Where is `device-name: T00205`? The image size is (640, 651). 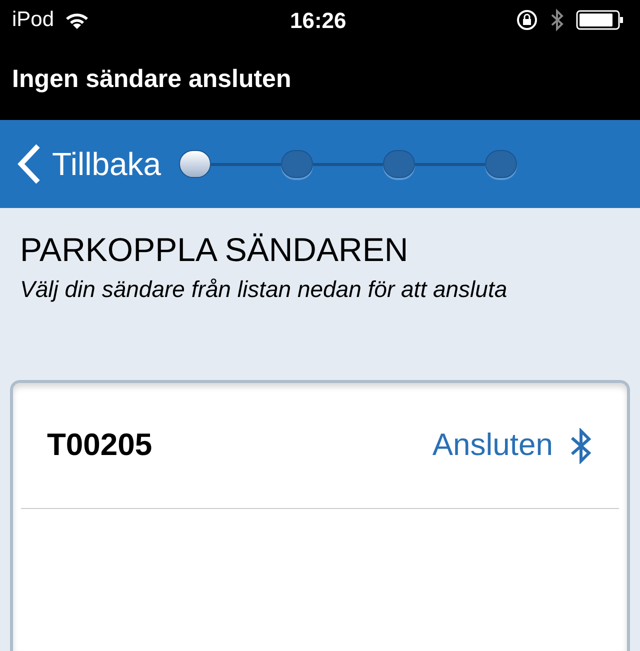
device-name: T00205 is located at coordinates (99, 445).